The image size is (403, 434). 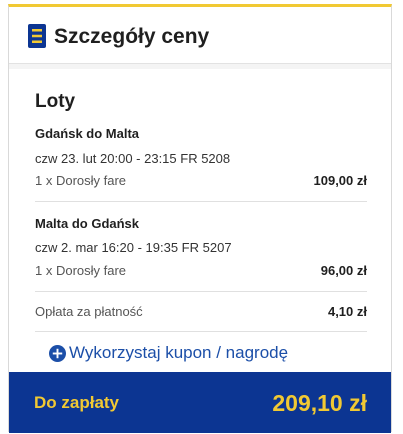 I want to click on flight-details: czw 23. lut 20:00 - 23:15 FR 5208, so click(x=133, y=158).